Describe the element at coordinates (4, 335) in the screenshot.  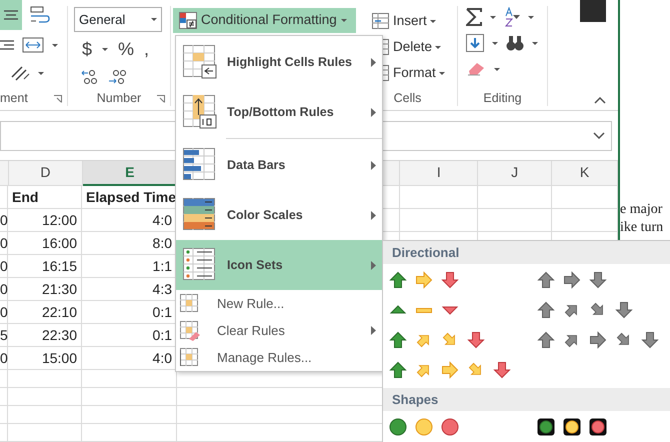
I see `table-cell: 5` at that location.